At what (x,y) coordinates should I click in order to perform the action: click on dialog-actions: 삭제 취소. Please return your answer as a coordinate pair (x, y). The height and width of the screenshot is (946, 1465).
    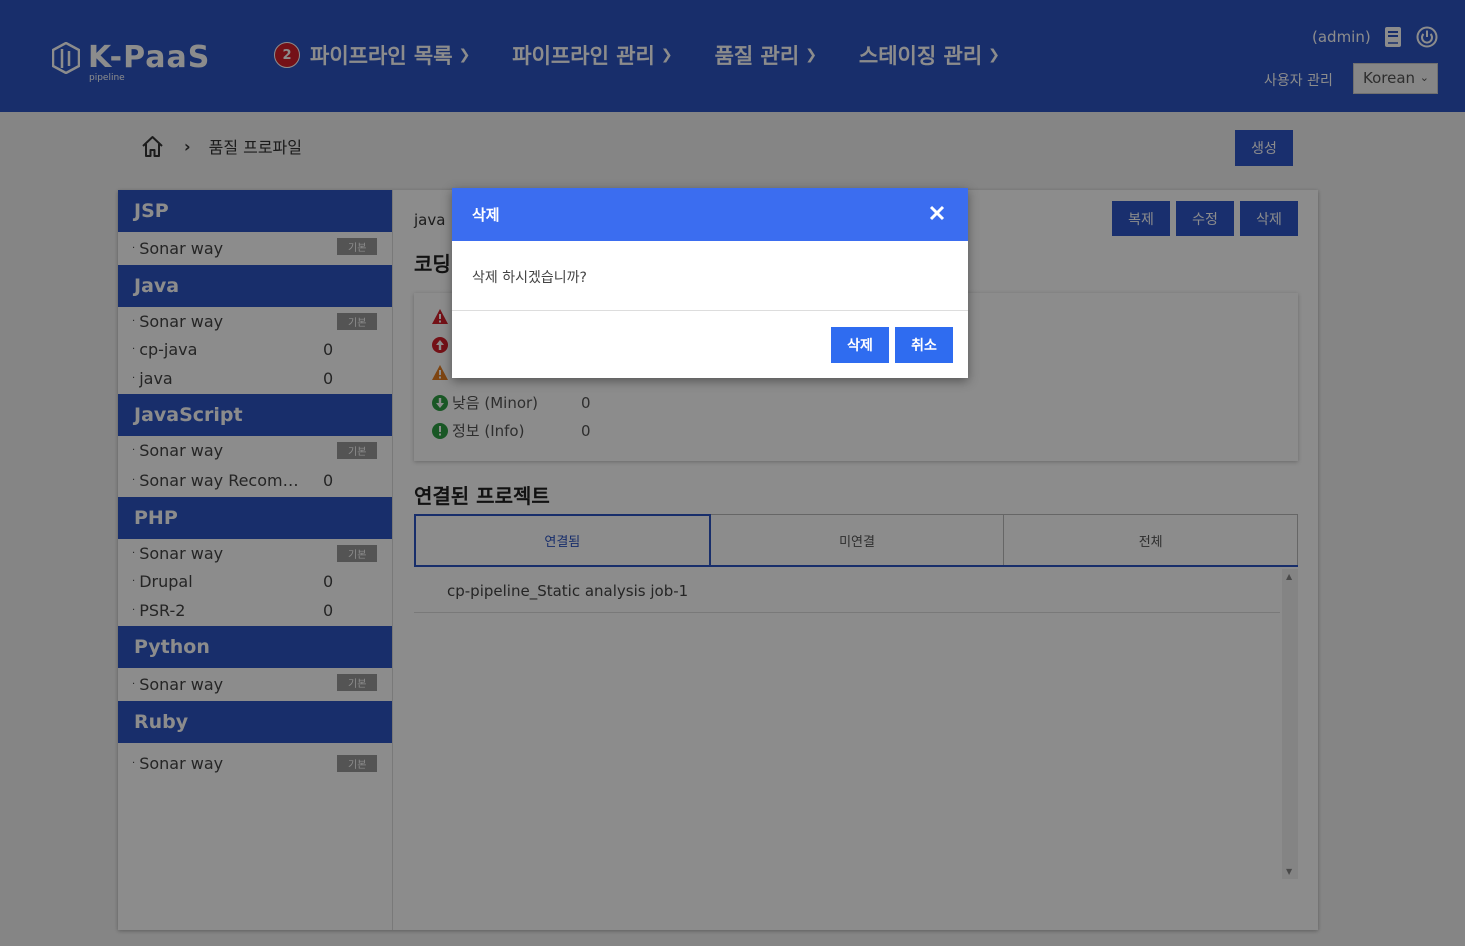
    Looking at the image, I should click on (889, 345).